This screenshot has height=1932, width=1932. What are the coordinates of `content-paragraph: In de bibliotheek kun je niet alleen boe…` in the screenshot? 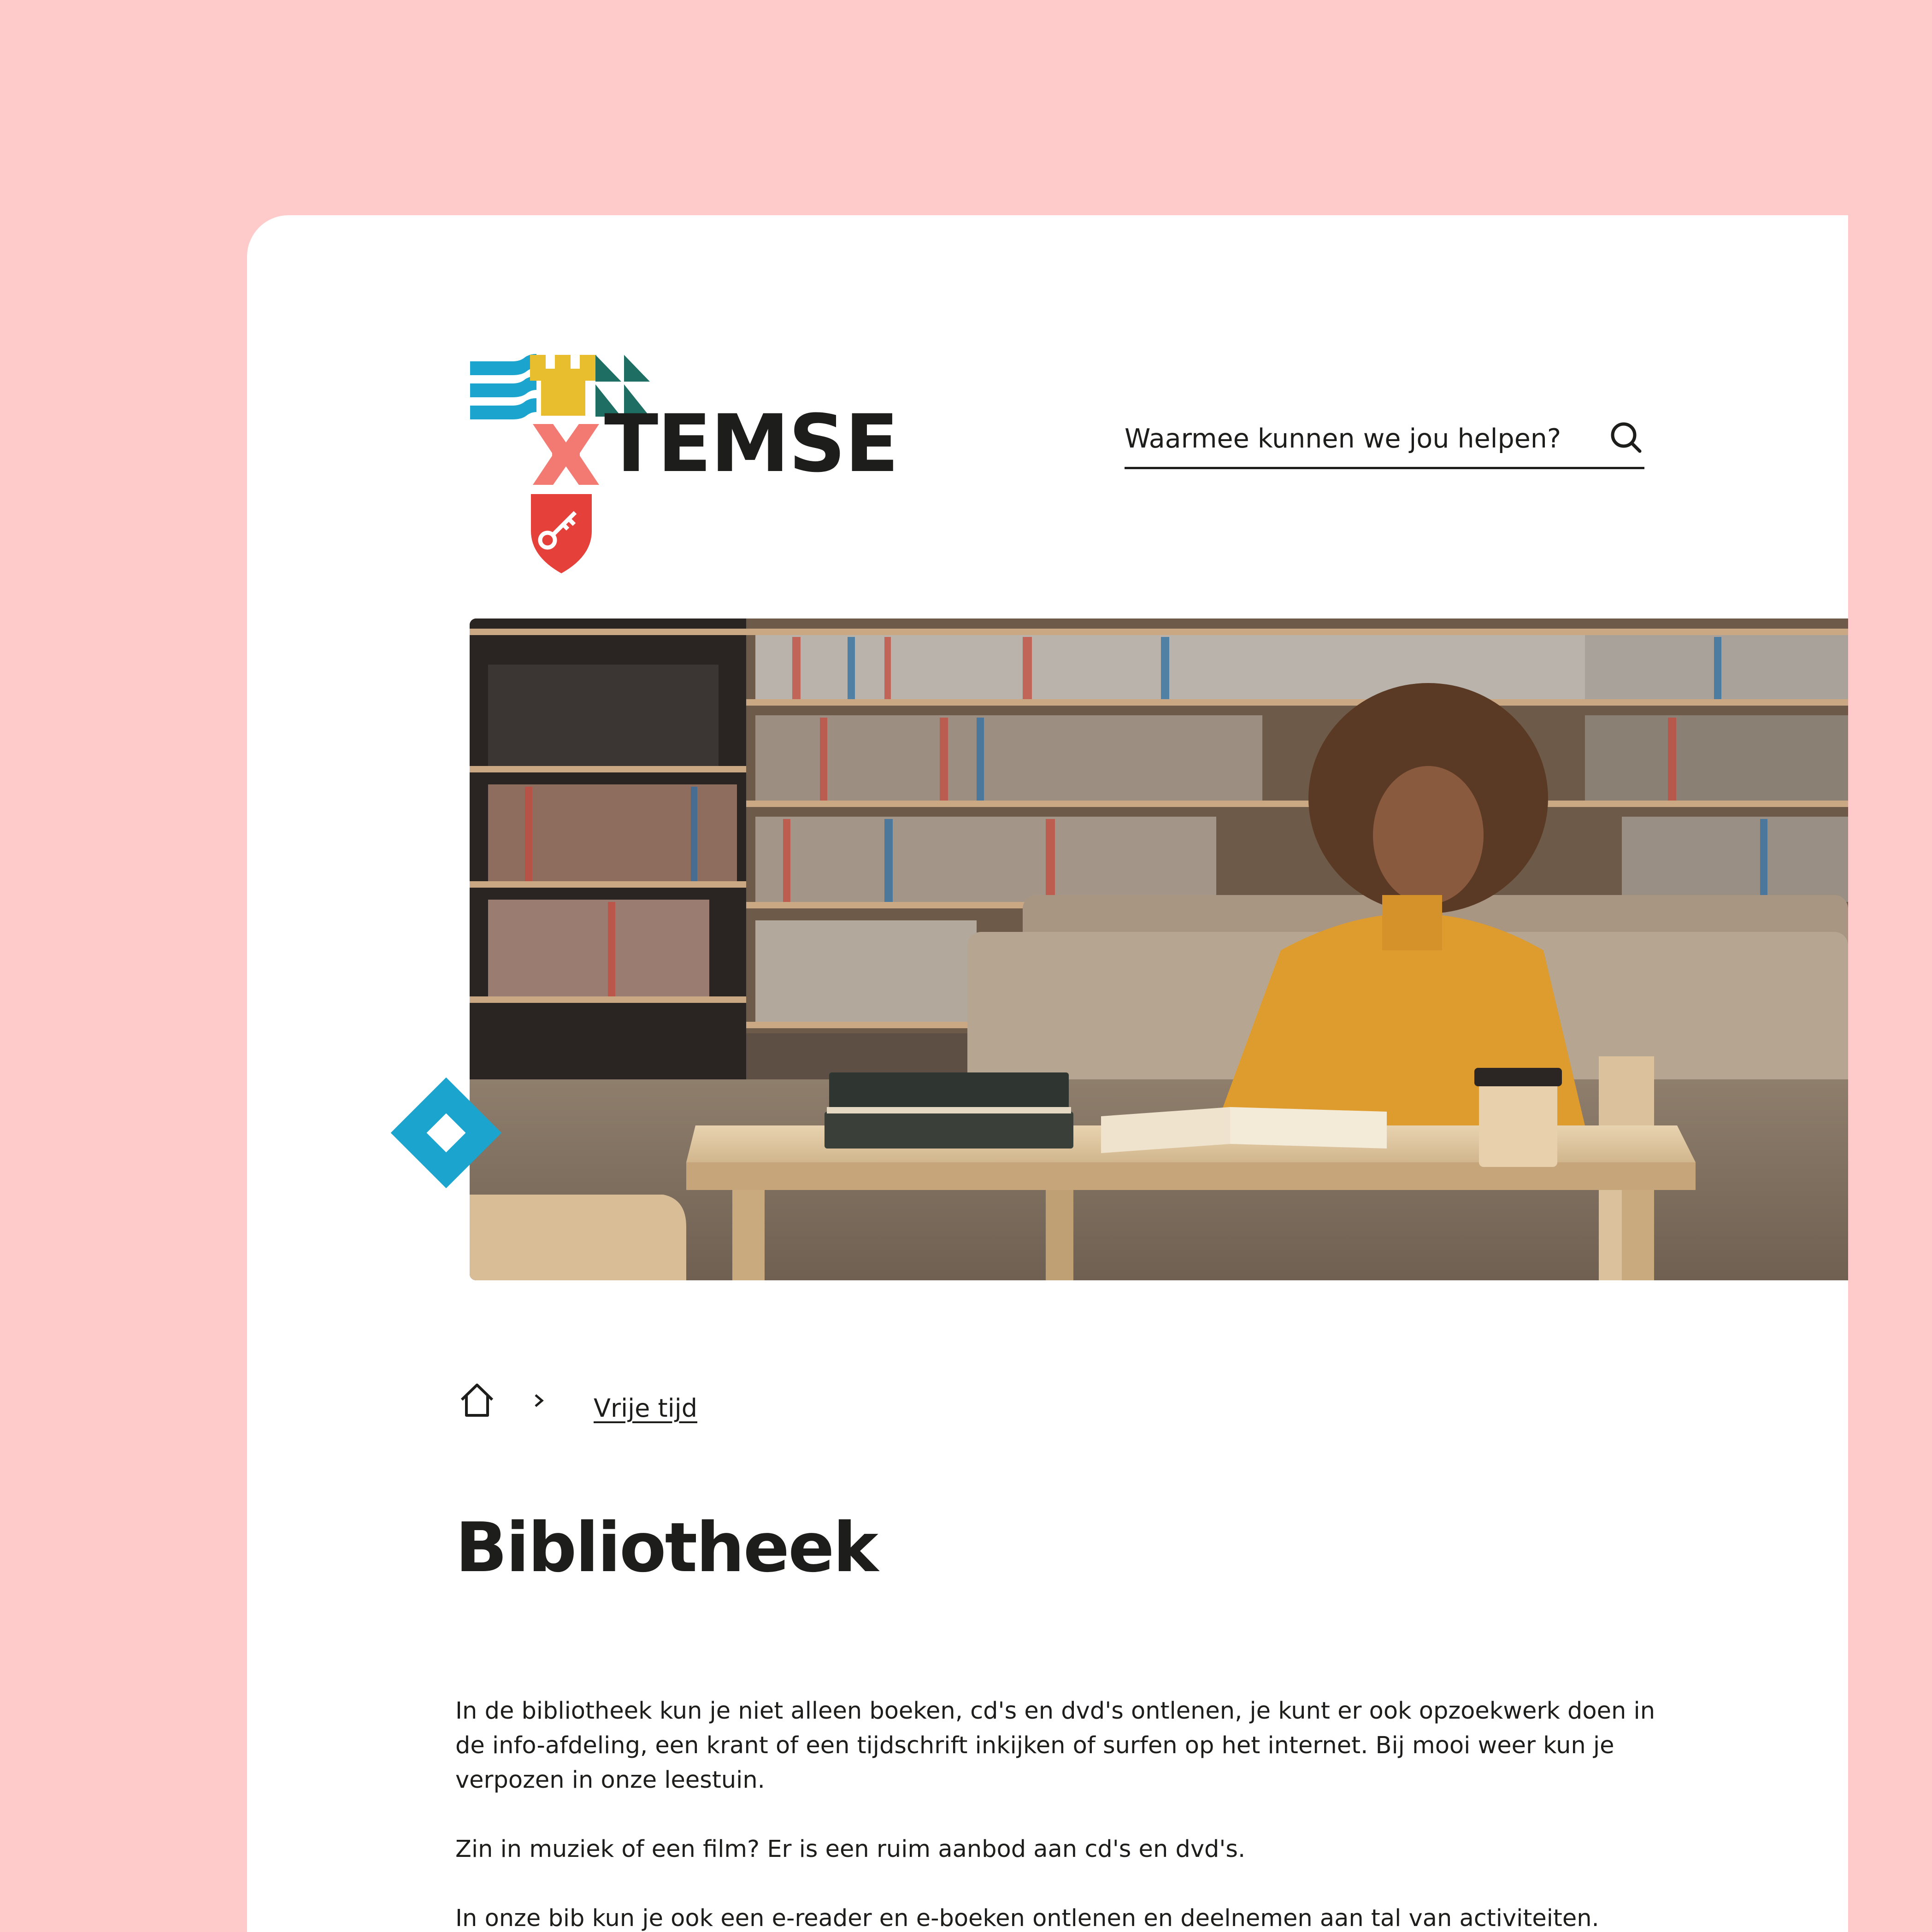 It's located at (1055, 1745).